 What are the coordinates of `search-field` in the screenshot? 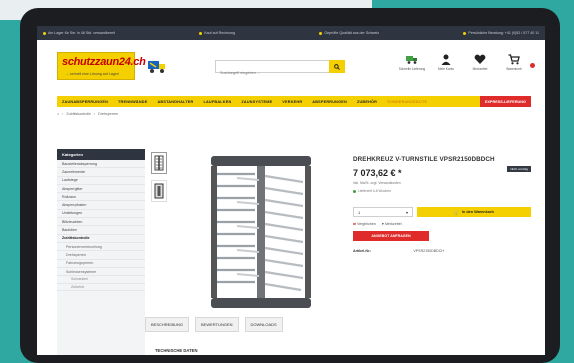 It's located at (280, 69).